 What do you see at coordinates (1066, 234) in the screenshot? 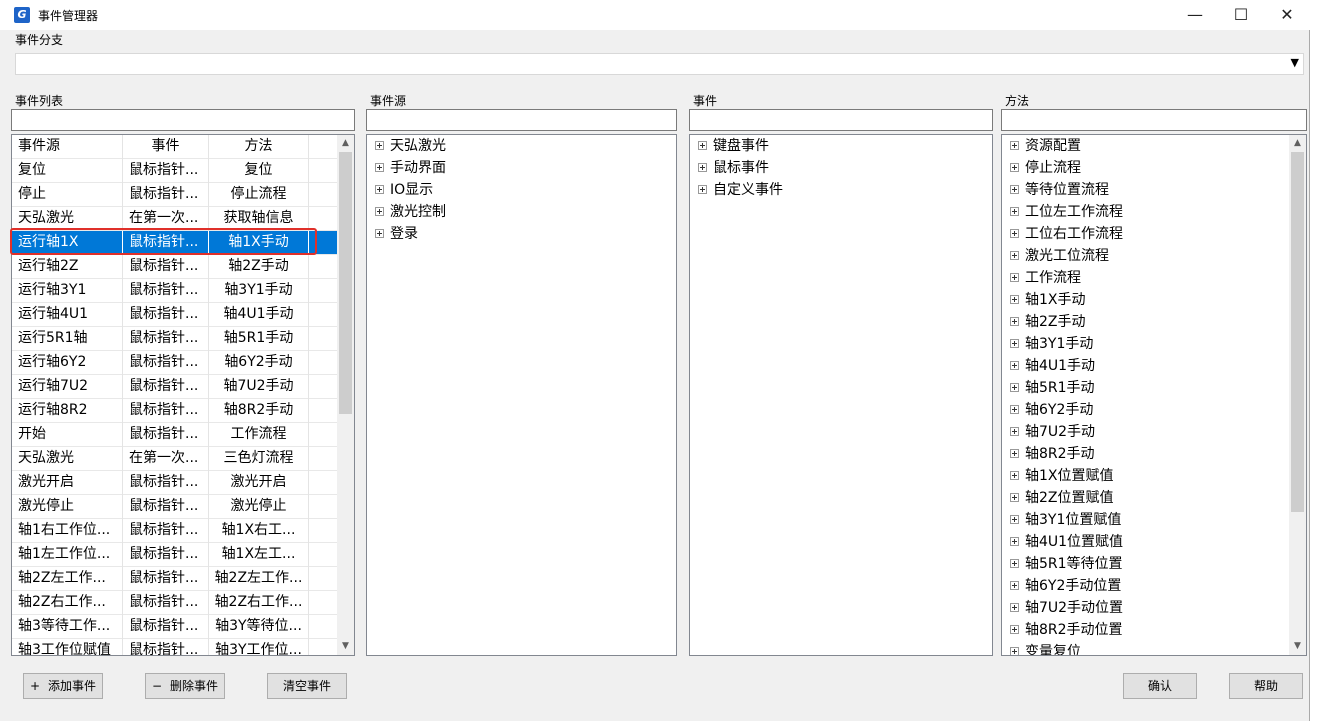
I see `method-tree-item: 工位右工作流程` at bounding box center [1066, 234].